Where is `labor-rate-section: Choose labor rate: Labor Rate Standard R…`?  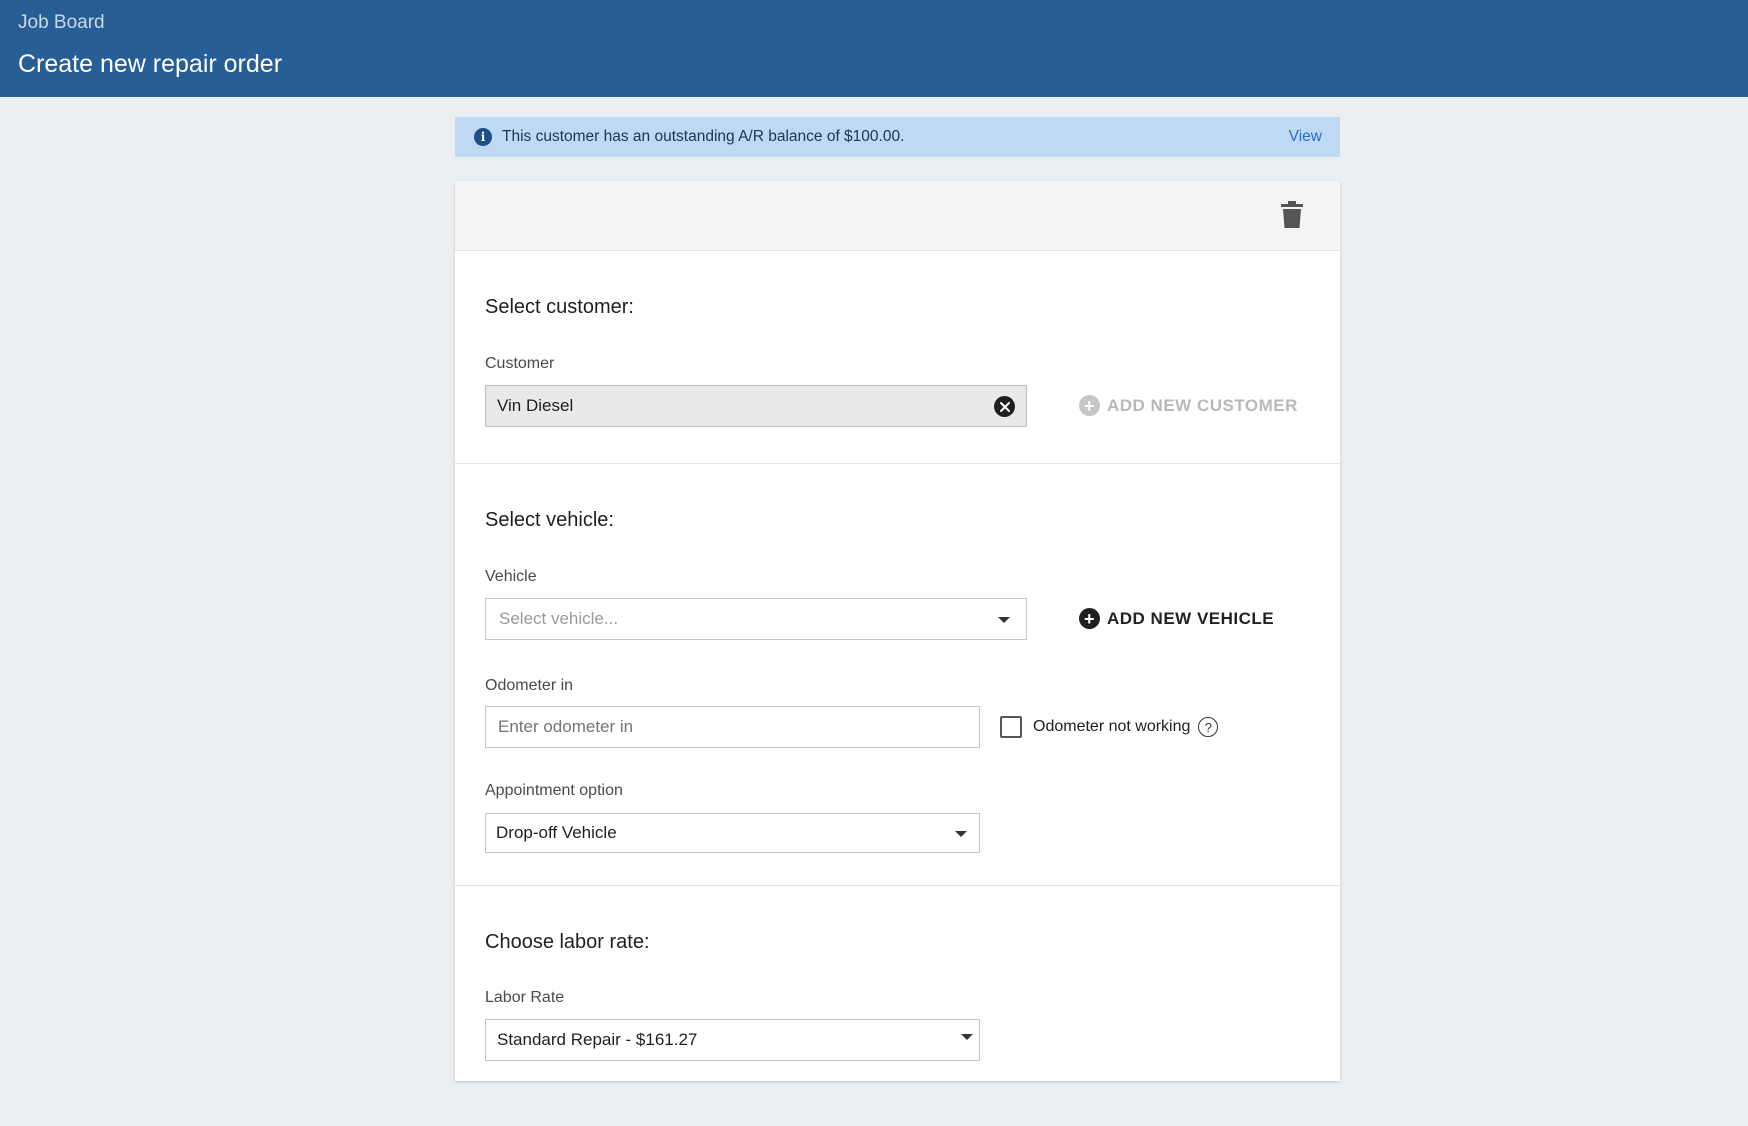
labor-rate-section: Choose labor rate: Labor Rate Standard R… is located at coordinates (897, 1006).